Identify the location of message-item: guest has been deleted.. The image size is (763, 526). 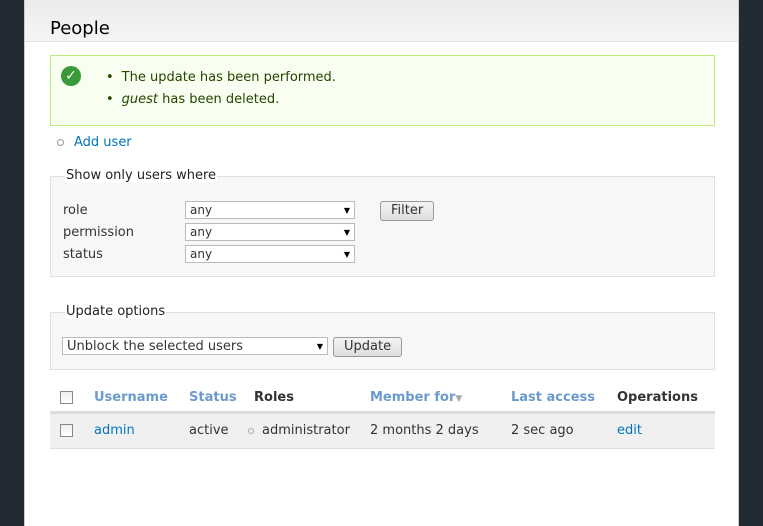
(221, 99).